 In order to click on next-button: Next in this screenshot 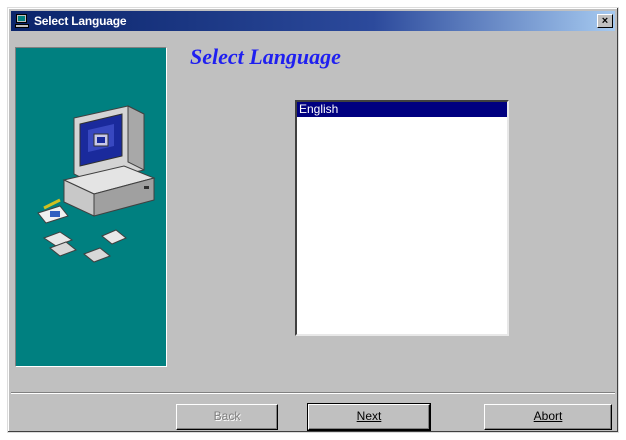, I will do `click(369, 417)`.